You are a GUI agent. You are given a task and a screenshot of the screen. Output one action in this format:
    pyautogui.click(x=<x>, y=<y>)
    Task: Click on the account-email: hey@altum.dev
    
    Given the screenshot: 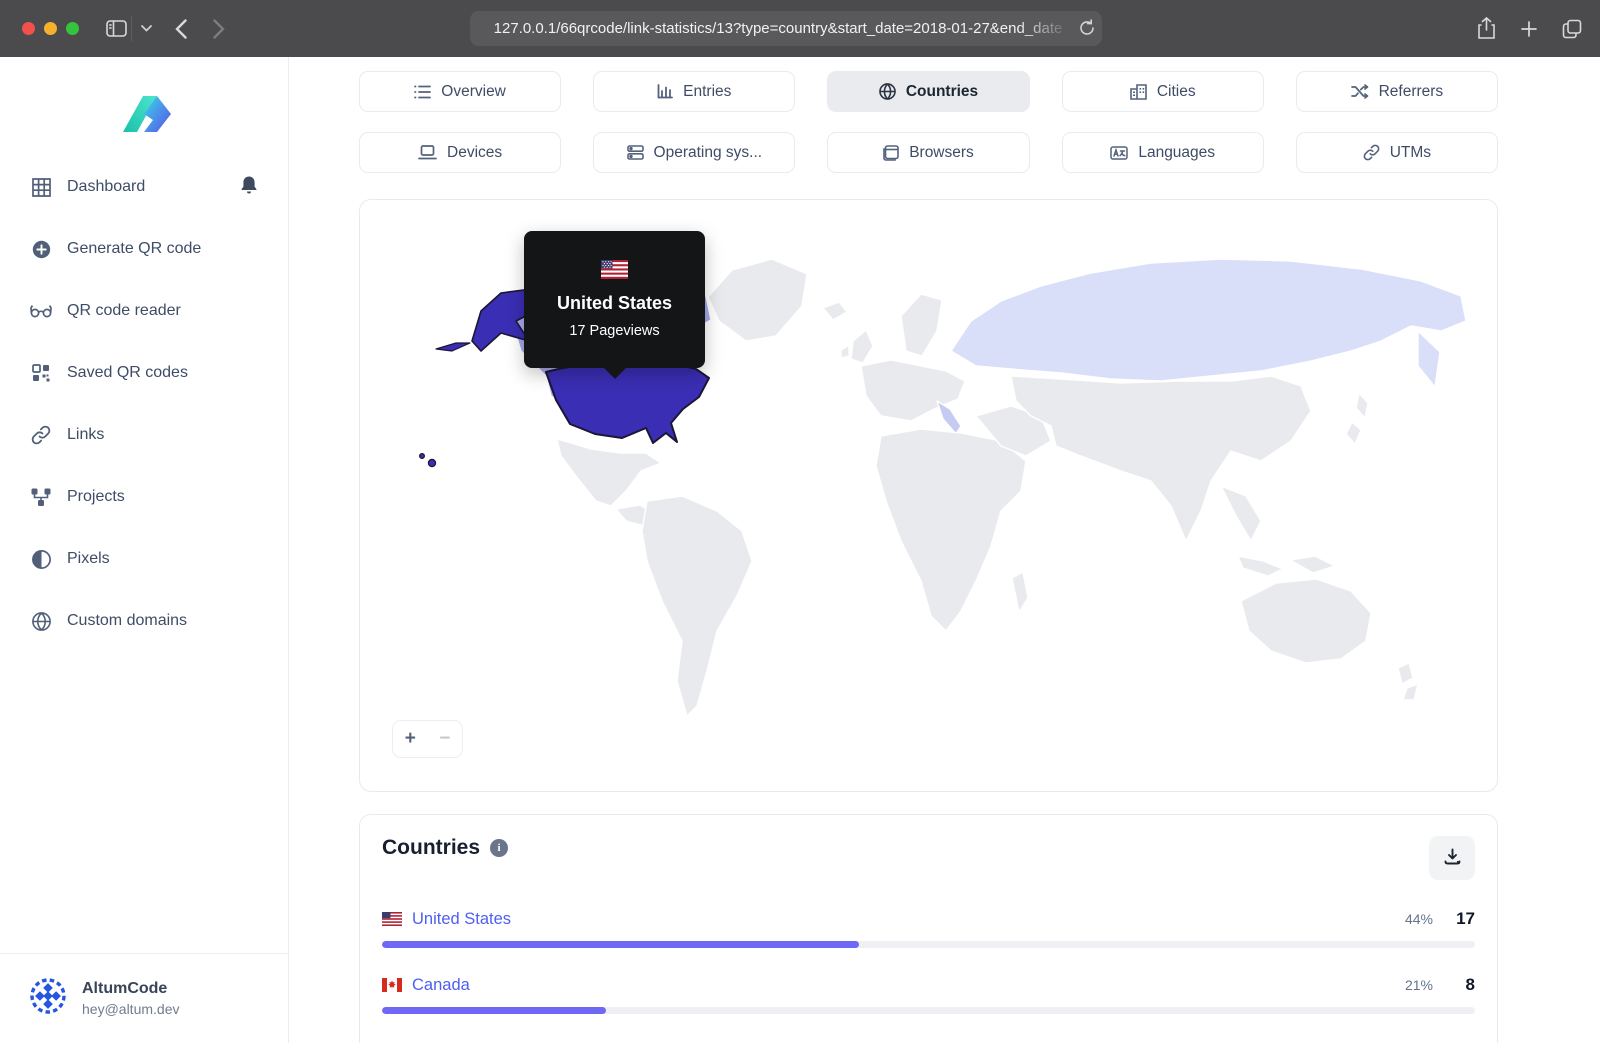 What is the action you would take?
    pyautogui.click(x=131, y=1009)
    